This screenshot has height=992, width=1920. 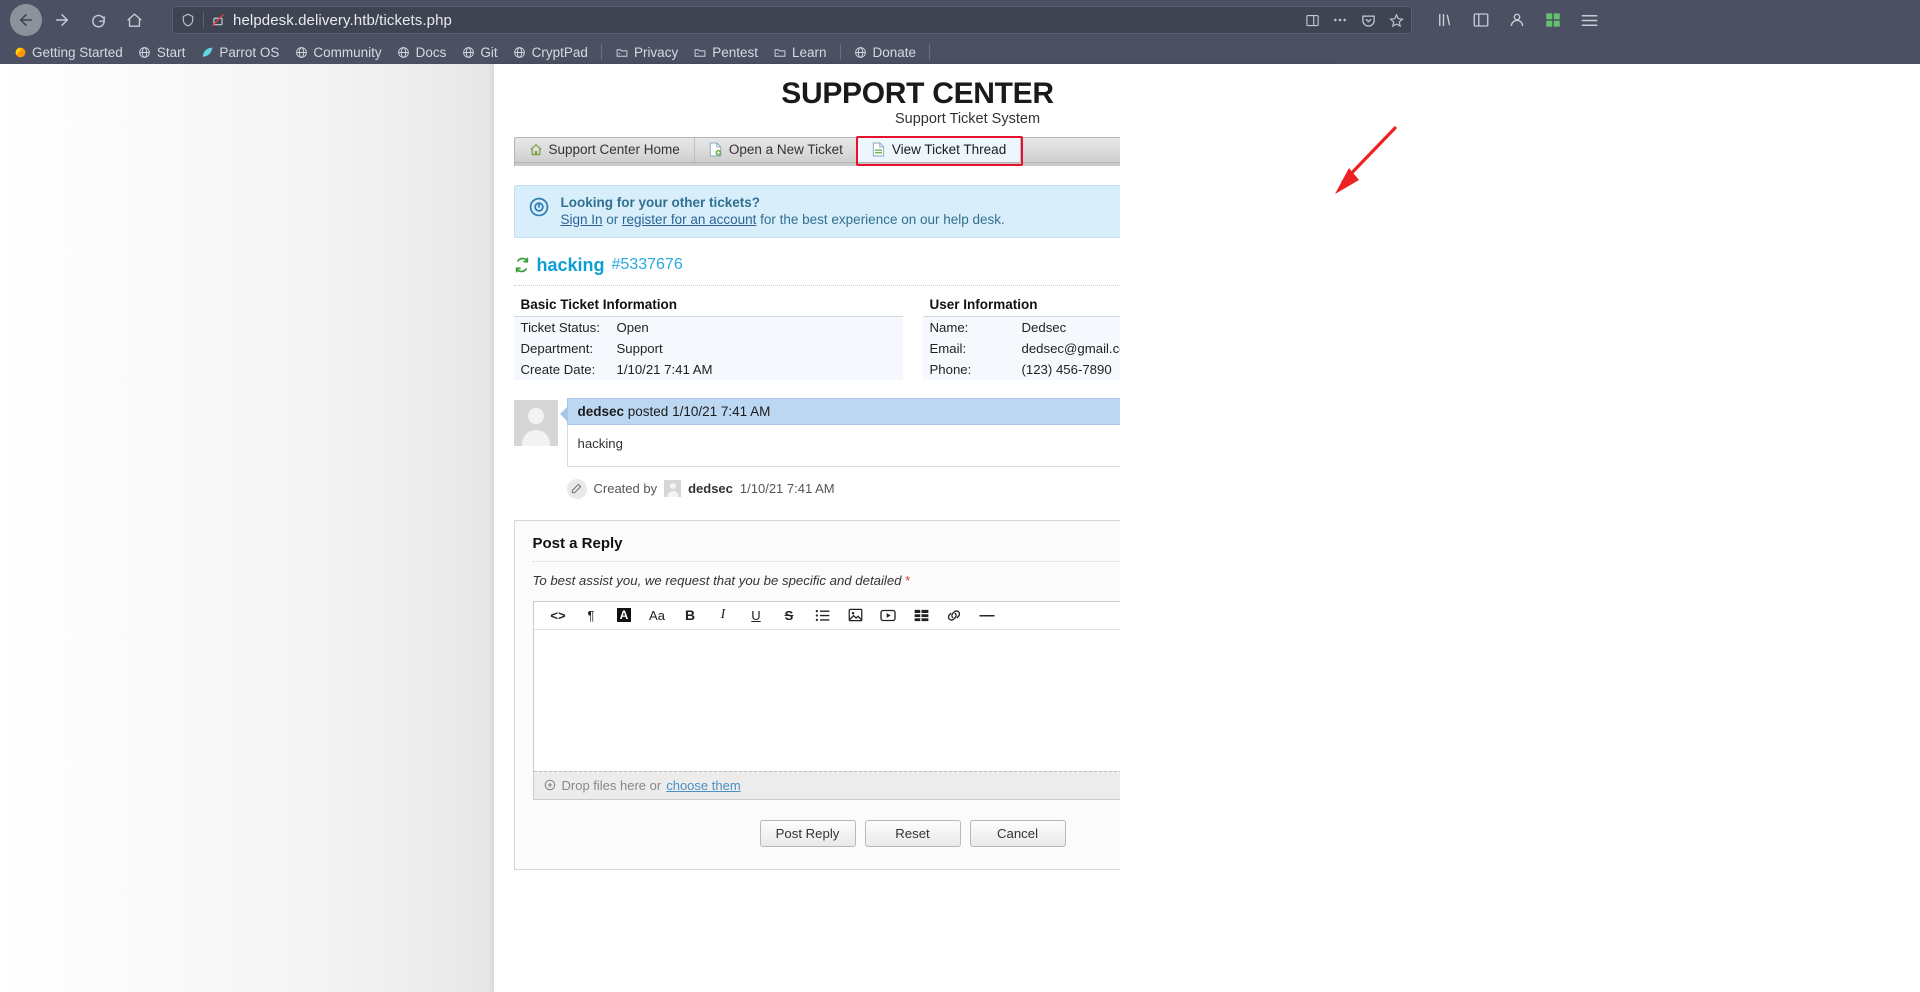 I want to click on home-button, so click(x=134, y=20).